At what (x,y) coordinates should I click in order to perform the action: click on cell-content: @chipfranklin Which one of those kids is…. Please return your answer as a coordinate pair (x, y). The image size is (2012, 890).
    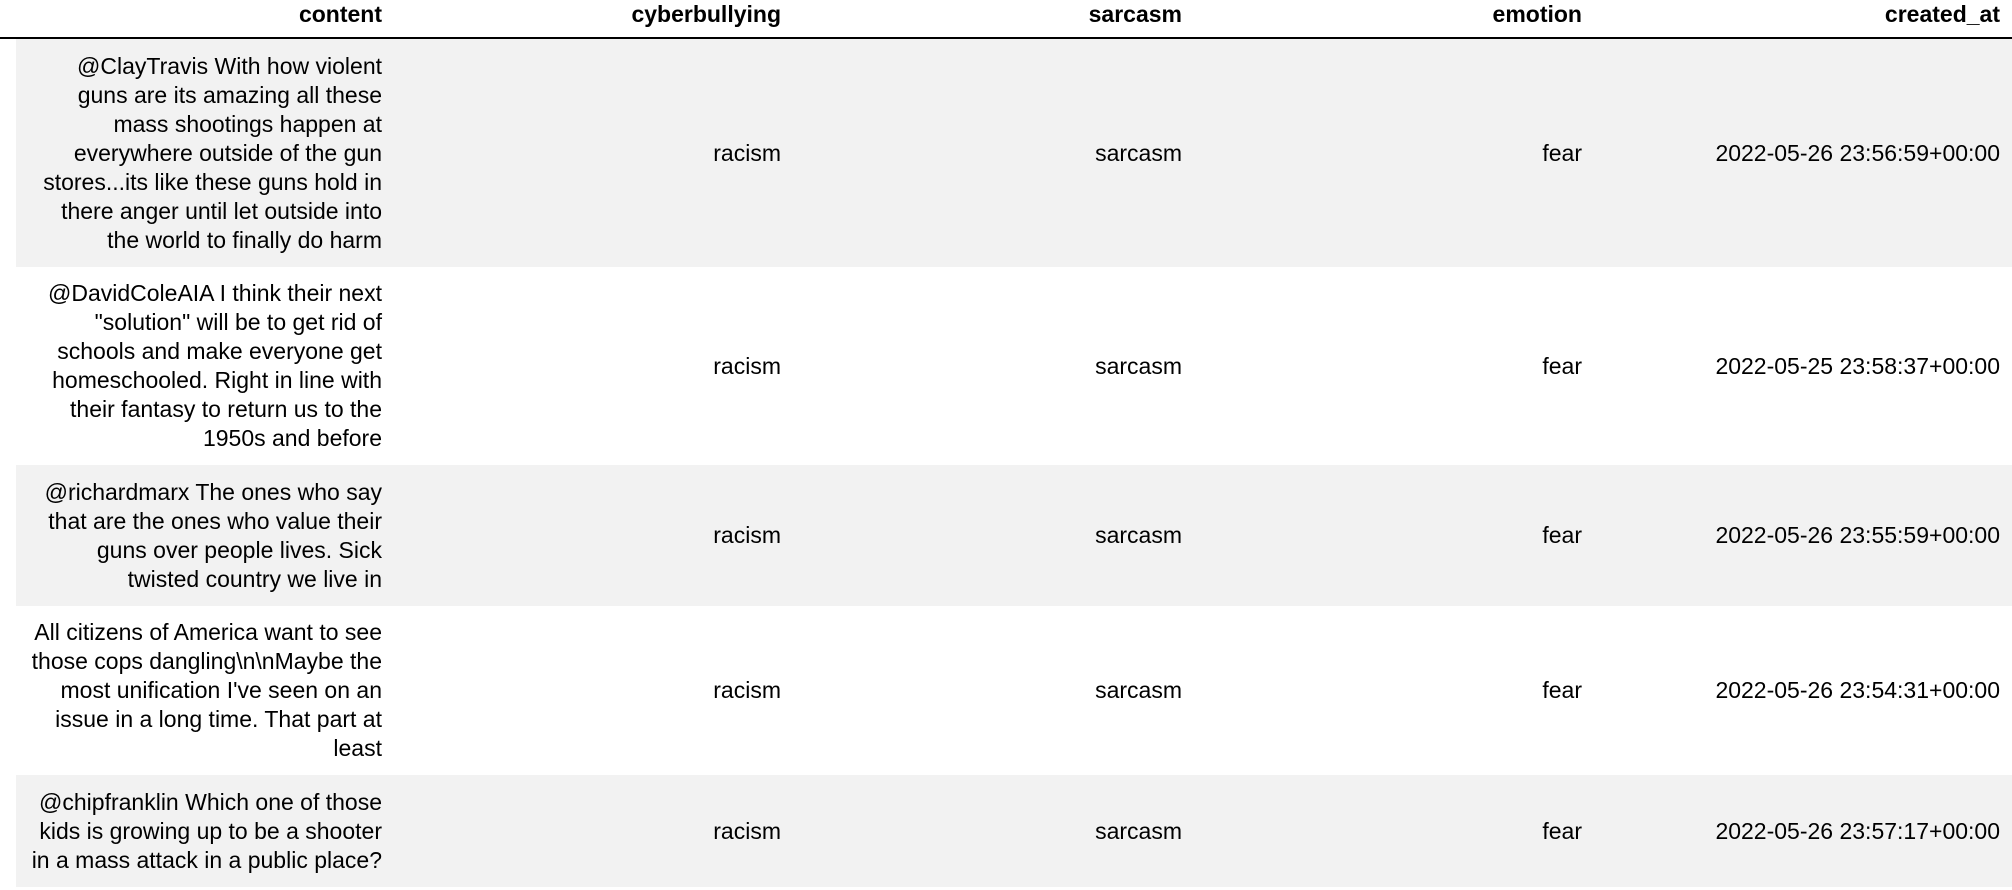
    Looking at the image, I should click on (205, 831).